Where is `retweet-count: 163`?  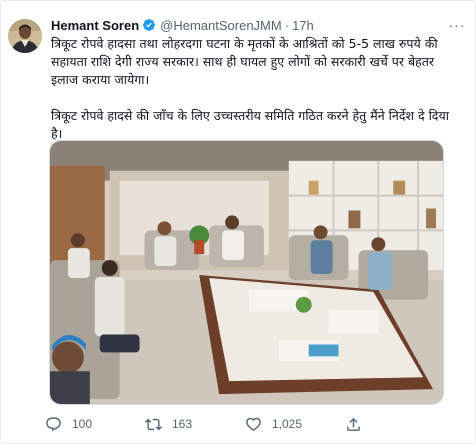 retweet-count: 163 is located at coordinates (182, 424).